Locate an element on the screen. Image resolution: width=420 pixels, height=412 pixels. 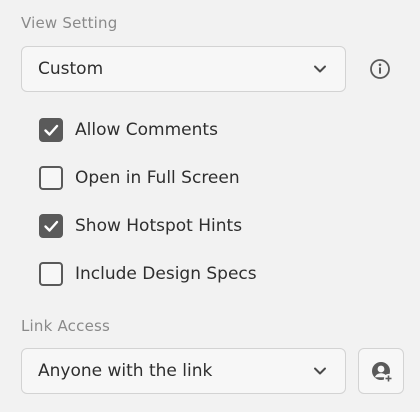
open-full-screen-checkbox-row: Open in Full Screen is located at coordinates (139, 178).